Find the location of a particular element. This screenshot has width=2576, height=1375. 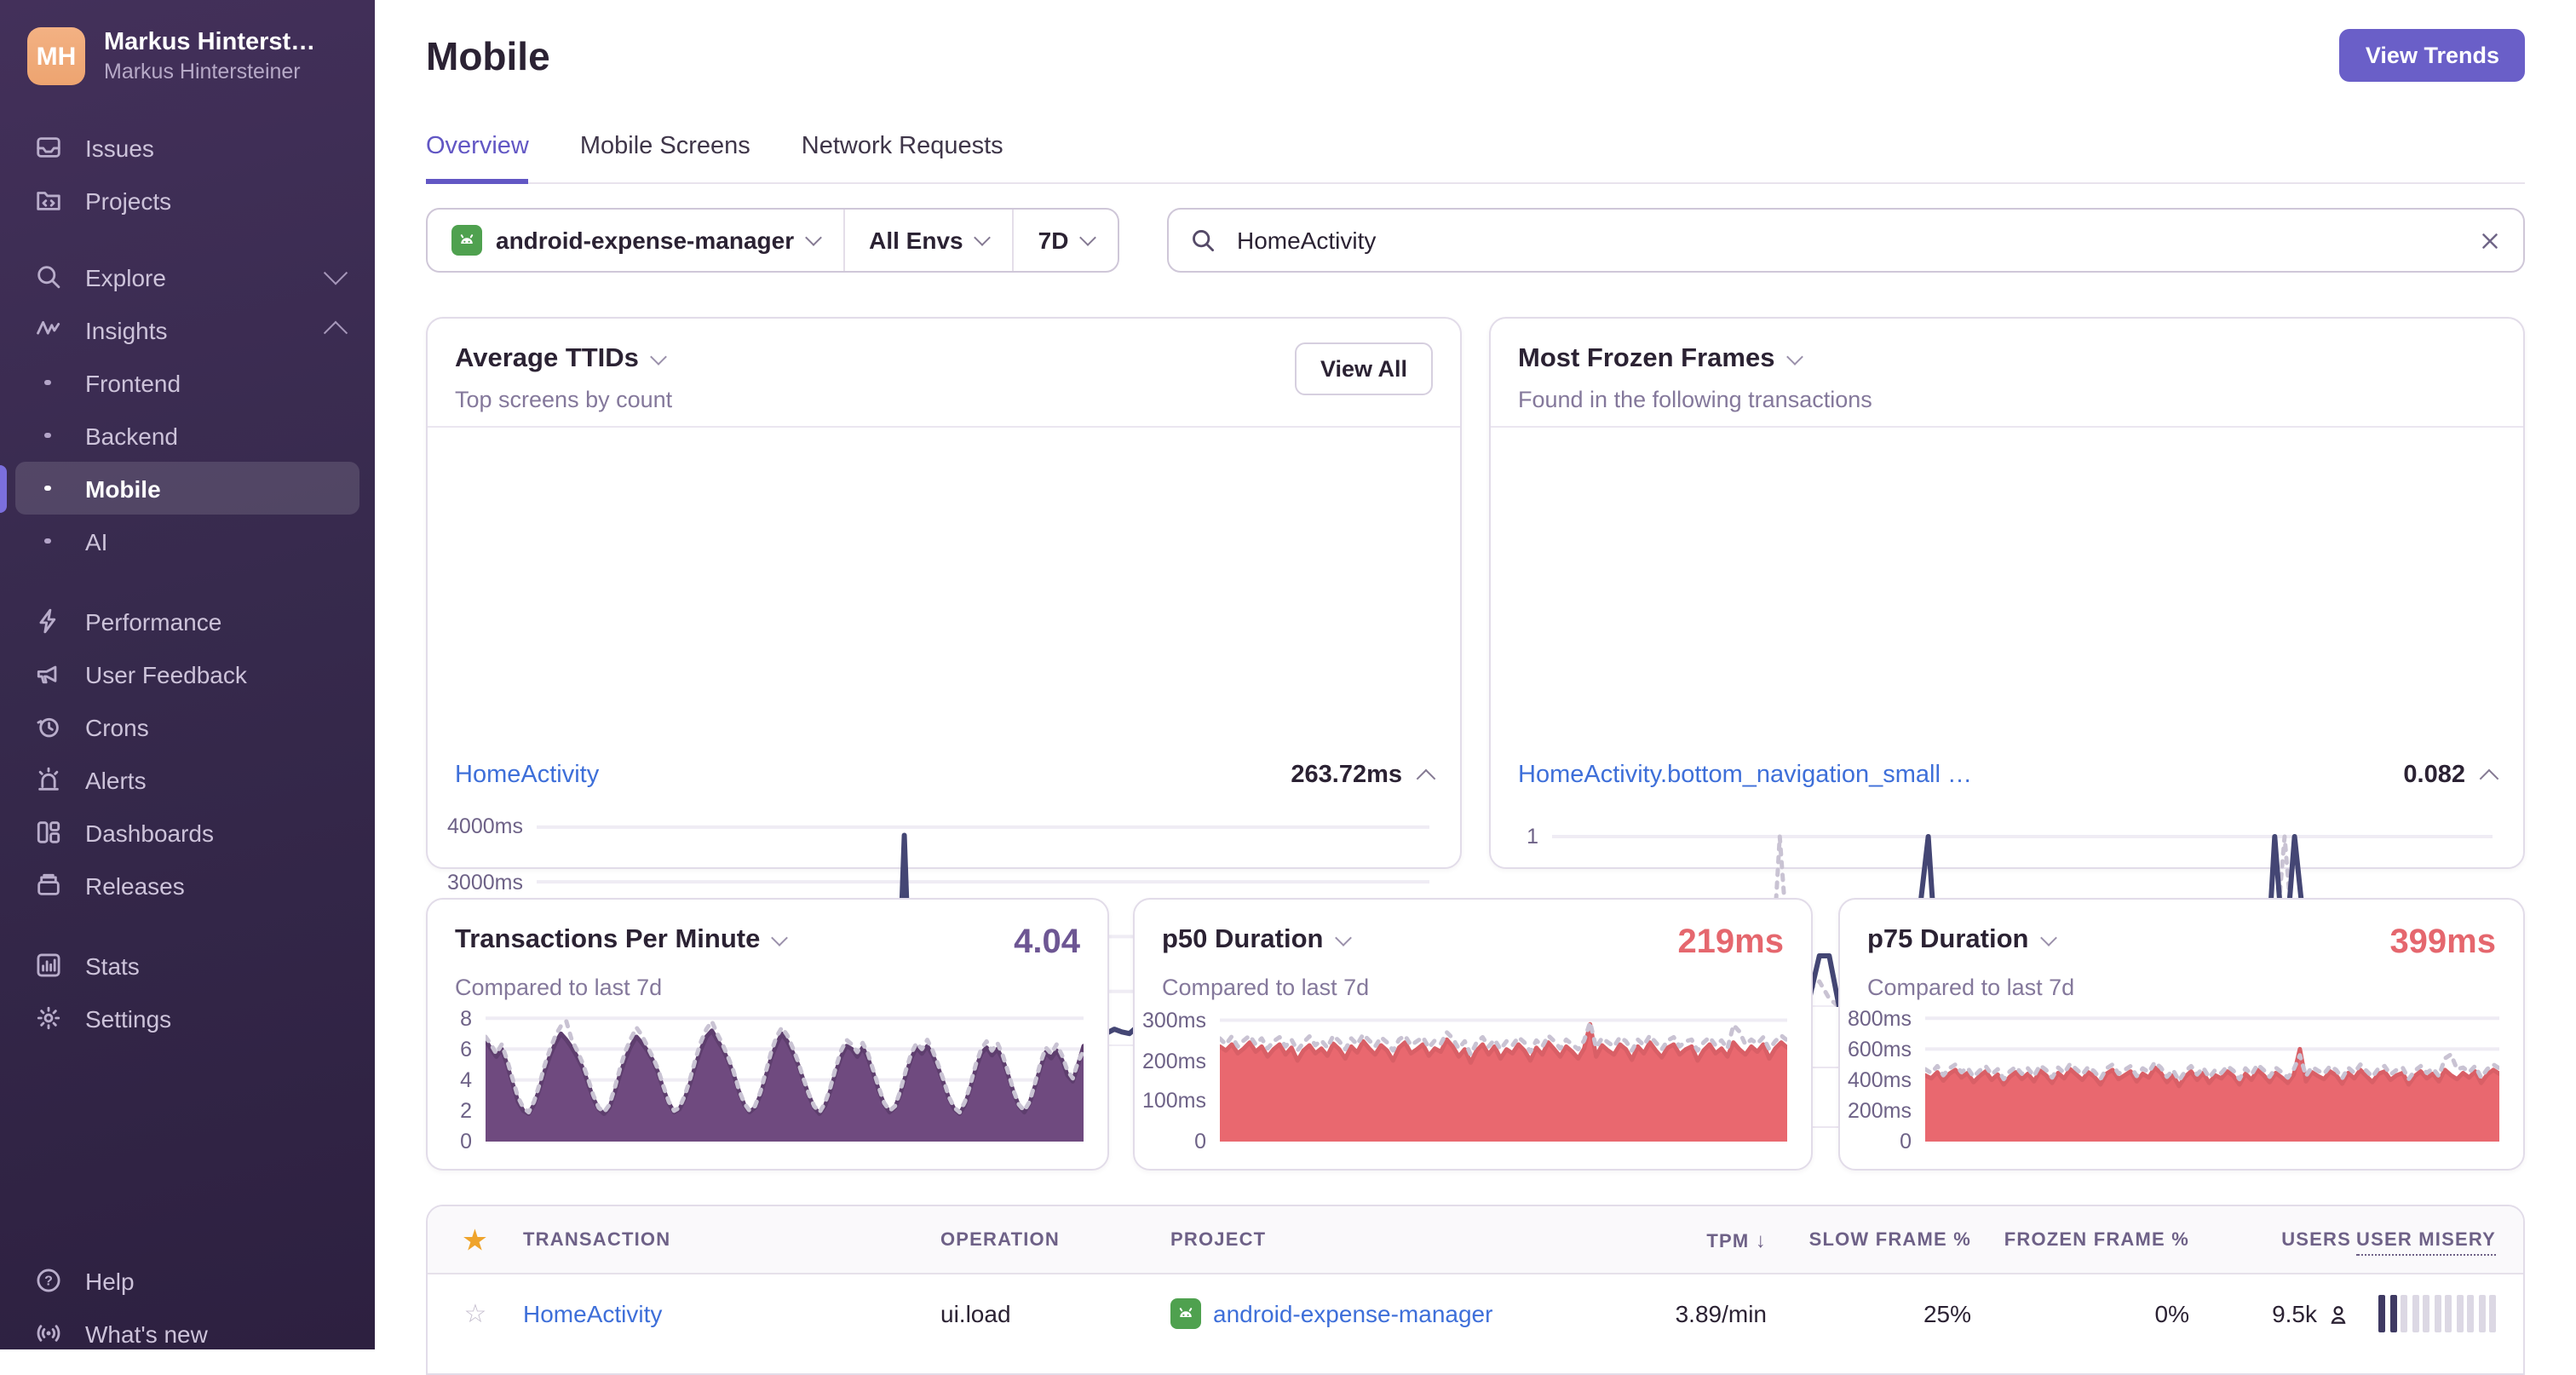

tab-network-requests: Network Requests is located at coordinates (903, 159).